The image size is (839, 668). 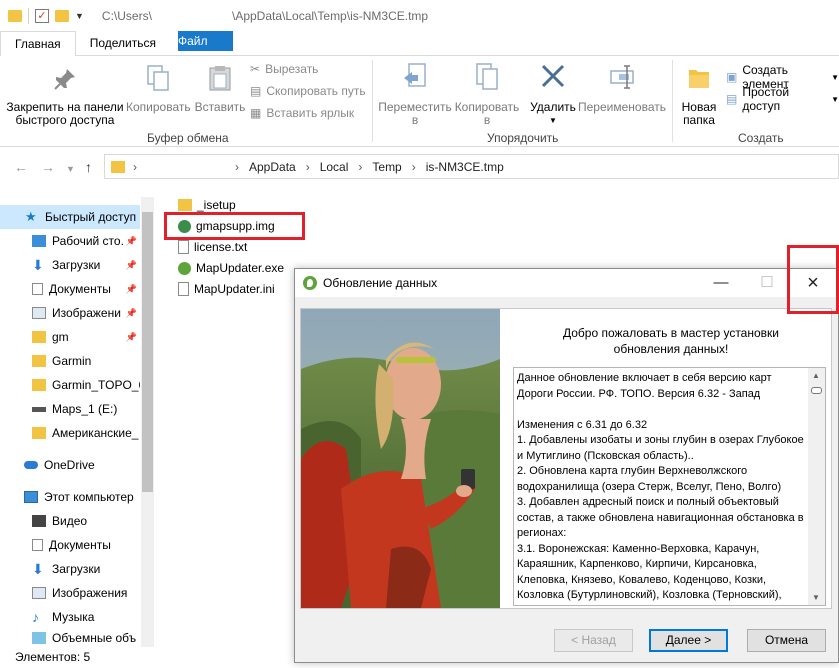 I want to click on nav-item-gm: gm 📌, so click(x=70, y=337).